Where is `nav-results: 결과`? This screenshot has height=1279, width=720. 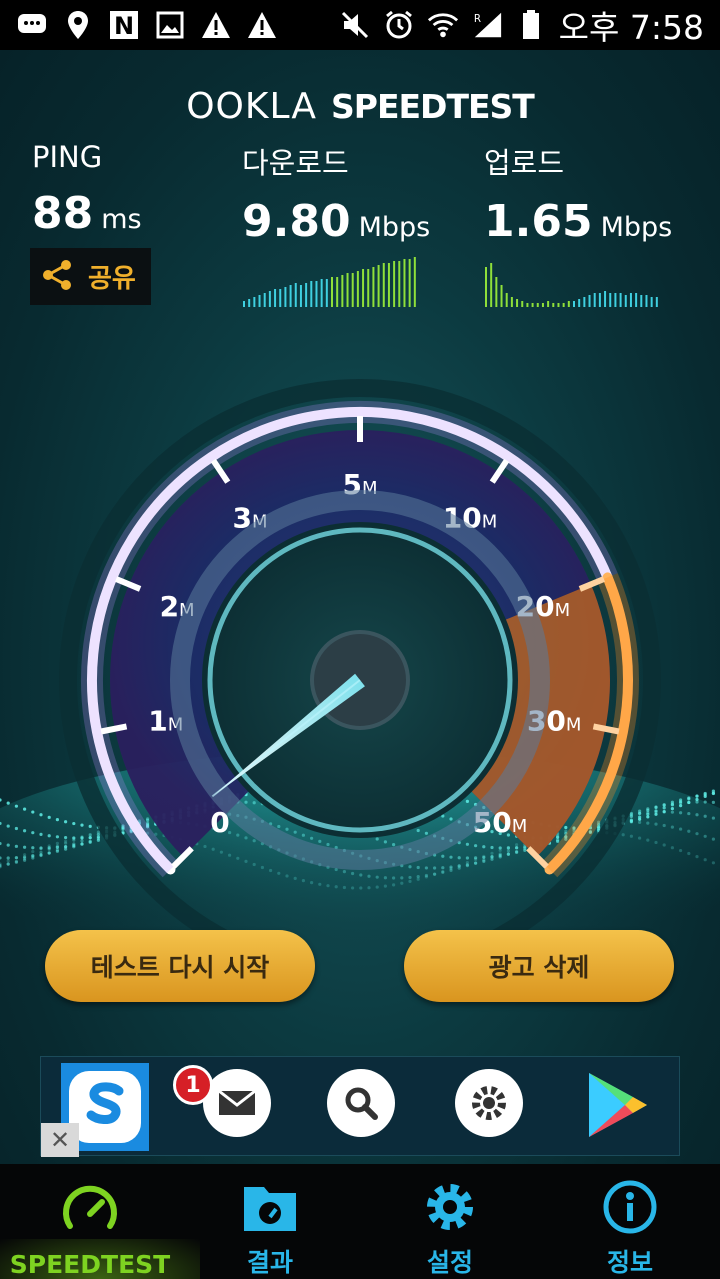 nav-results: 결과 is located at coordinates (270, 1221).